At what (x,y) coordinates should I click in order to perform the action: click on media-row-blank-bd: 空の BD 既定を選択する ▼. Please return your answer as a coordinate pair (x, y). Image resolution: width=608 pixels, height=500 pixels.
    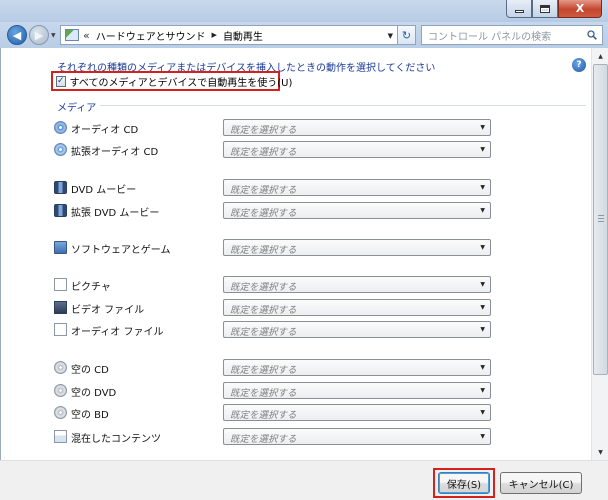
    Looking at the image, I should click on (274, 413).